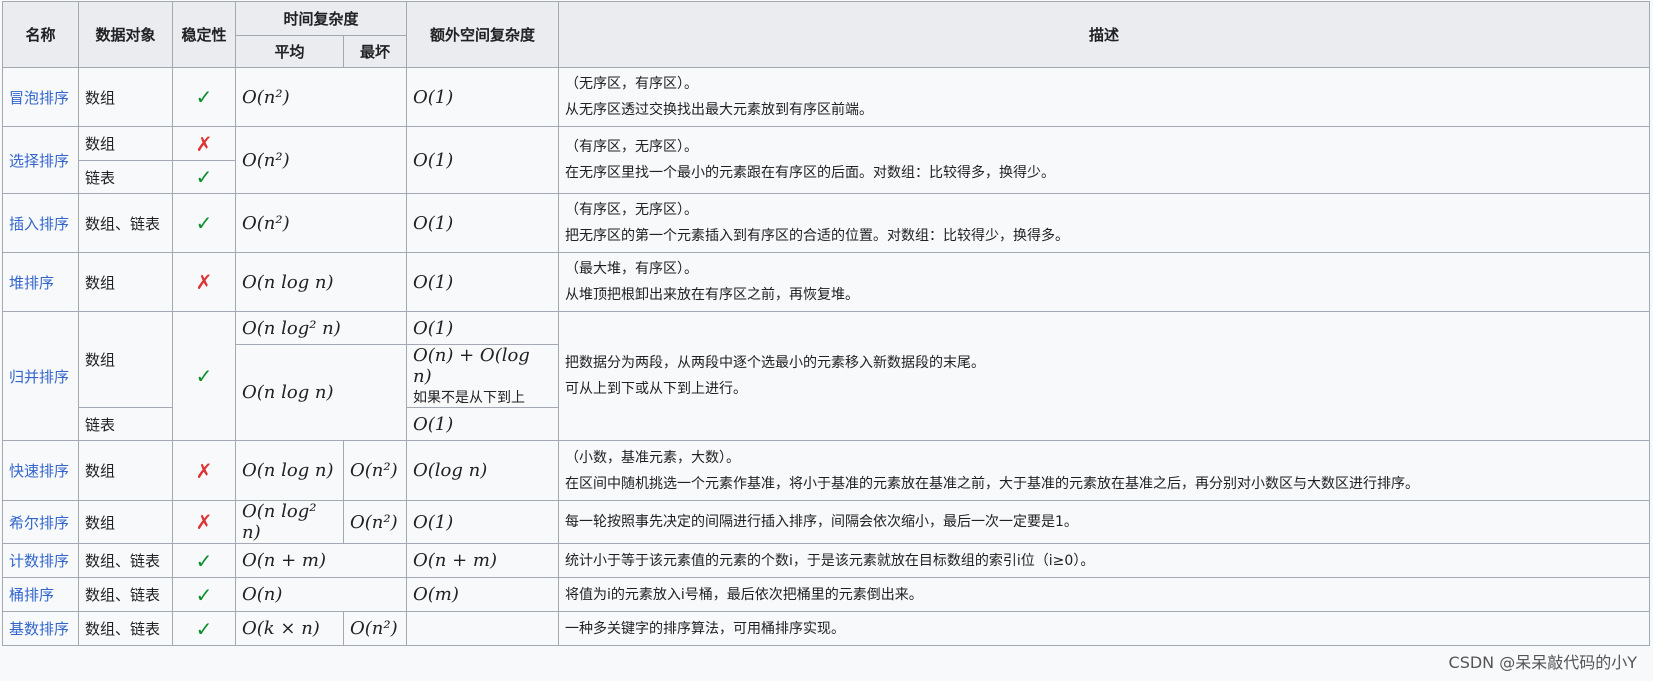 The image size is (1653, 681). I want to click on algo-name-cell: 基数排序, so click(40, 628).